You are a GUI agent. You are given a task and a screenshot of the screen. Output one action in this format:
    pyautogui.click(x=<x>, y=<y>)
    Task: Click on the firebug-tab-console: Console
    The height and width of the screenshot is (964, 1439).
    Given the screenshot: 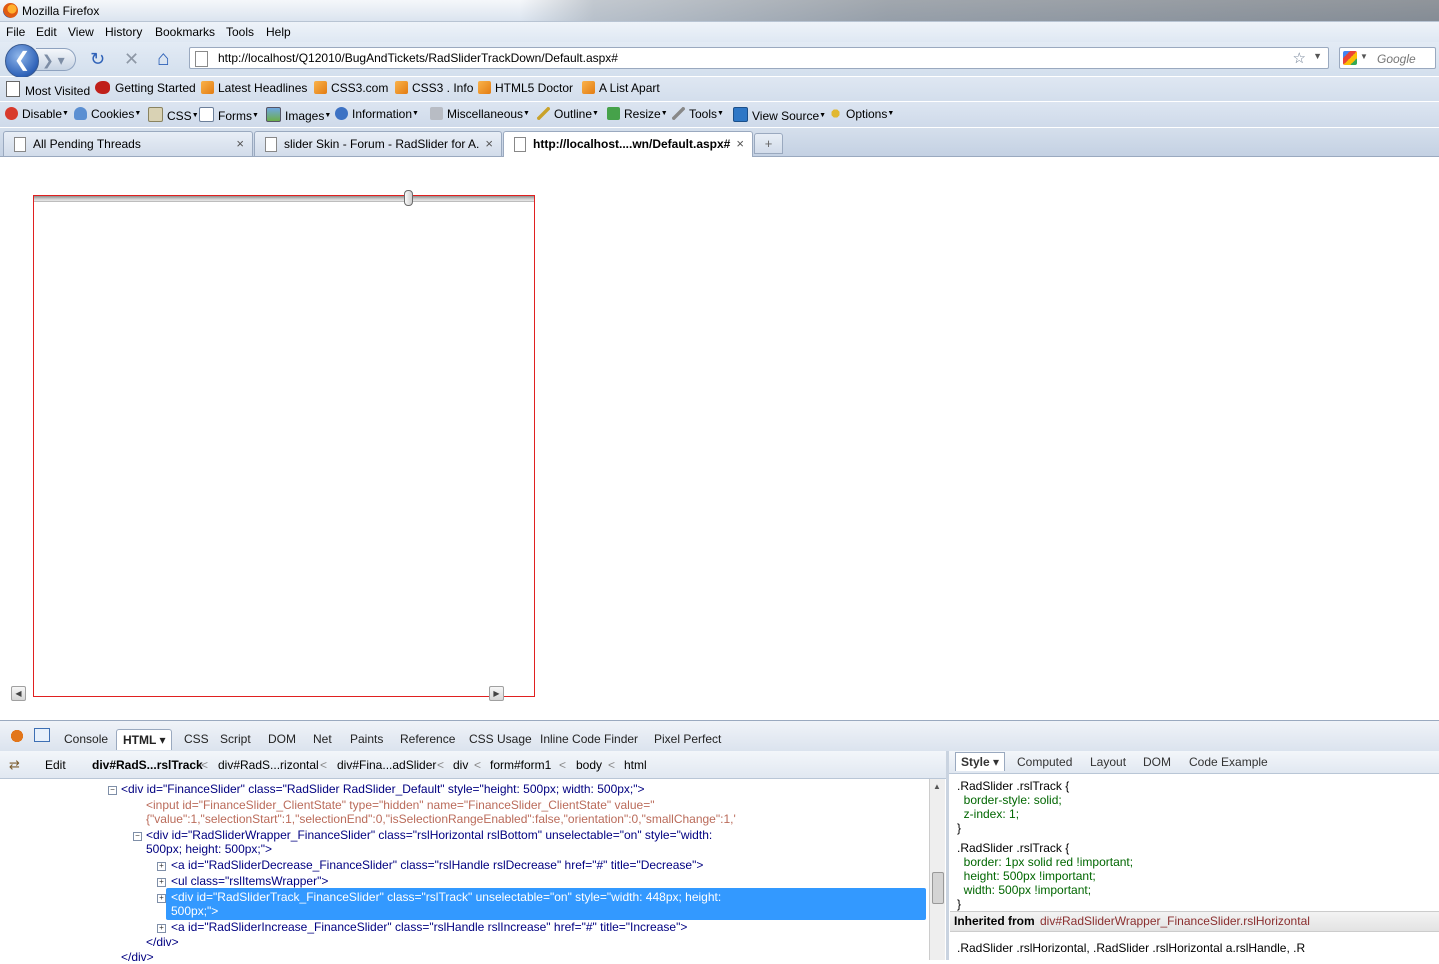 What is the action you would take?
    pyautogui.click(x=86, y=739)
    